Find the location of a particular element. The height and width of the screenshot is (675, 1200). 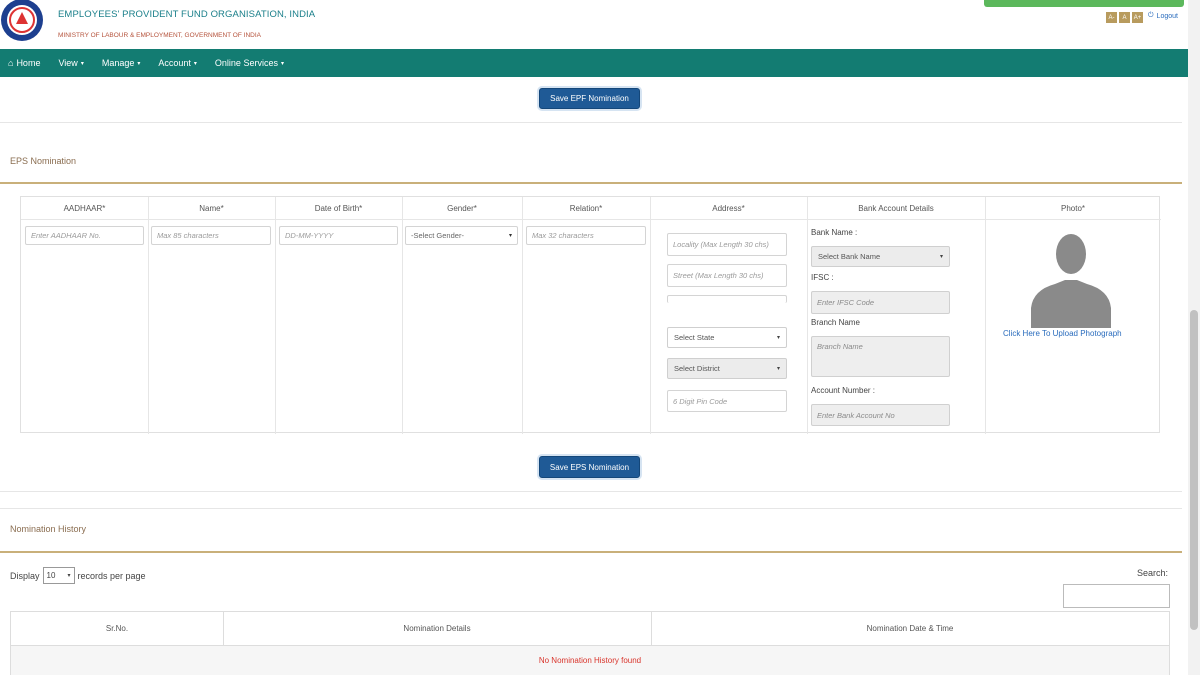

search-label: Search: is located at coordinates (1153, 573).